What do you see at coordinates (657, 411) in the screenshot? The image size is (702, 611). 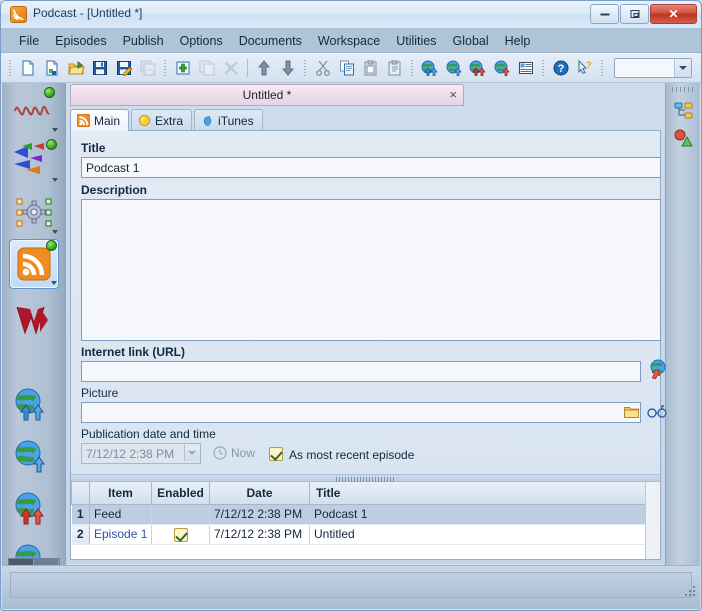 I see `glasses-icon` at bounding box center [657, 411].